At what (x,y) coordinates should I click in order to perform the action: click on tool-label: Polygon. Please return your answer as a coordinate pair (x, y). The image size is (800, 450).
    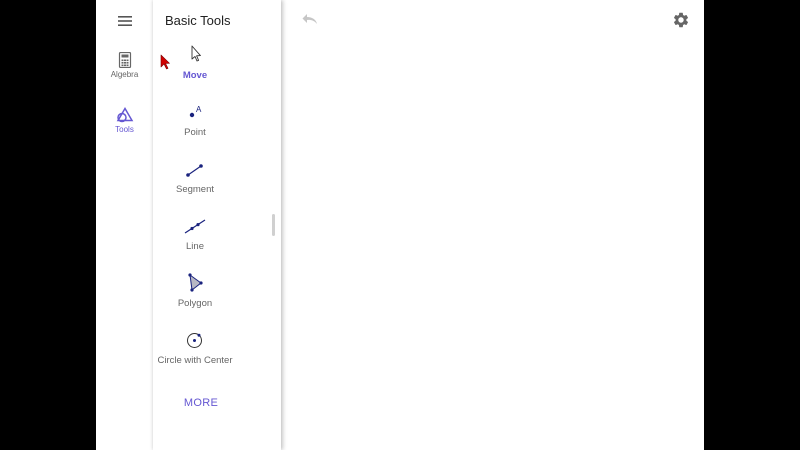
    Looking at the image, I should click on (195, 303).